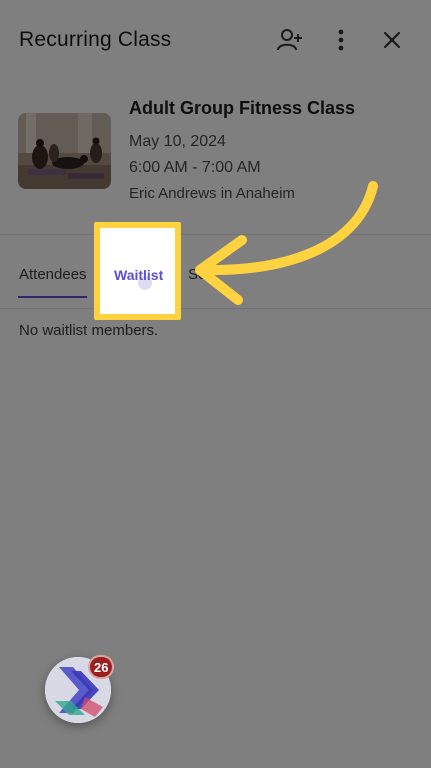 The height and width of the screenshot is (768, 431). Describe the element at coordinates (89, 330) in the screenshot. I see `waitlist-empty-message: No waitlist members.` at that location.